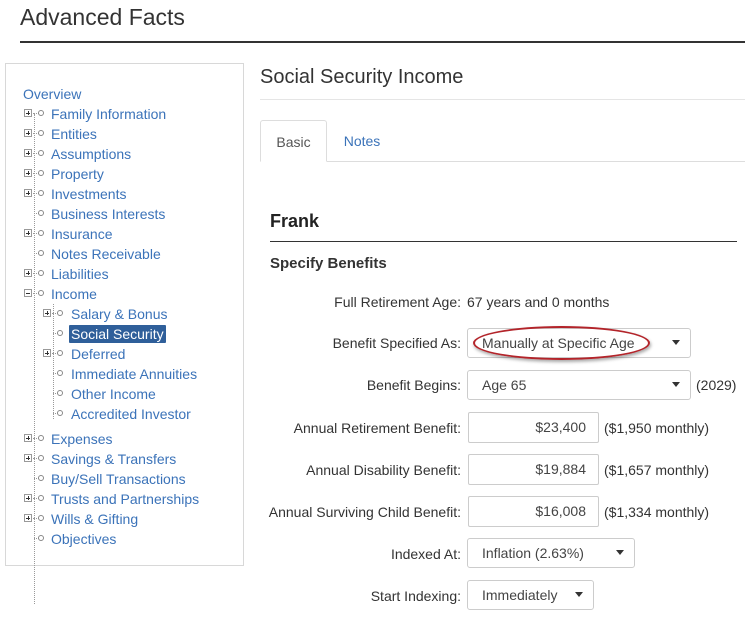  What do you see at coordinates (106, 254) in the screenshot?
I see `sidebar-item-notes-receivable: Notes Receivable` at bounding box center [106, 254].